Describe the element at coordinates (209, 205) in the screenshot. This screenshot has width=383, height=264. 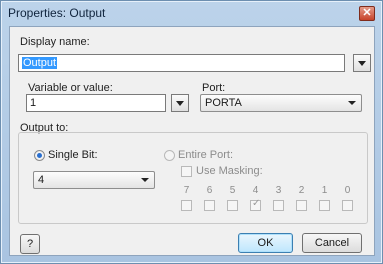
I see `bit-6-checkbox` at that location.